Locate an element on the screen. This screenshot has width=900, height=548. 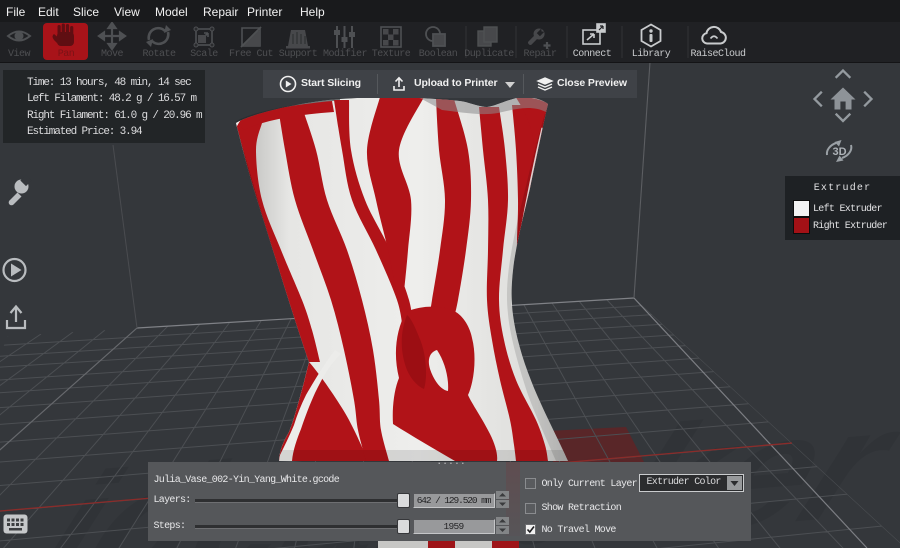
svg-text: 3D is located at coordinates (840, 152).